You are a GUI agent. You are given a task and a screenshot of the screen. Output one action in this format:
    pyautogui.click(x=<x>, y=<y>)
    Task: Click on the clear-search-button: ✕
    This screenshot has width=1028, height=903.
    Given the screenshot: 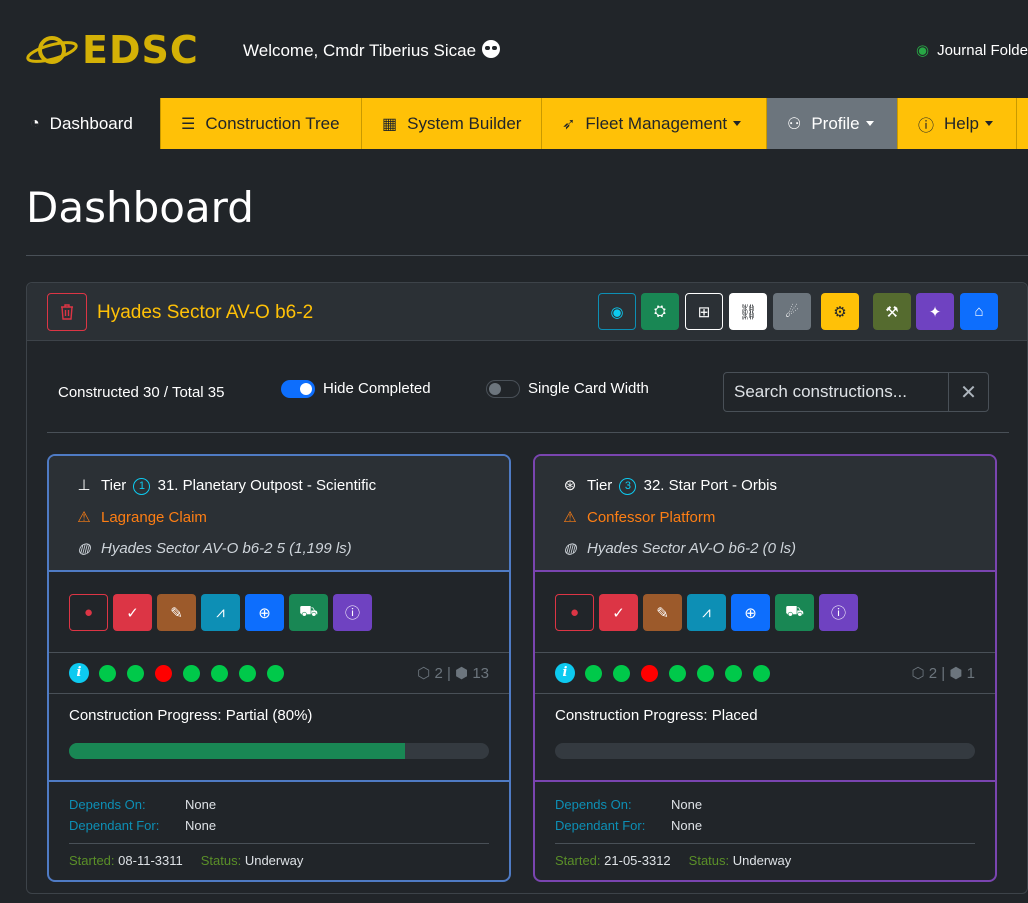 What is the action you would take?
    pyautogui.click(x=968, y=392)
    